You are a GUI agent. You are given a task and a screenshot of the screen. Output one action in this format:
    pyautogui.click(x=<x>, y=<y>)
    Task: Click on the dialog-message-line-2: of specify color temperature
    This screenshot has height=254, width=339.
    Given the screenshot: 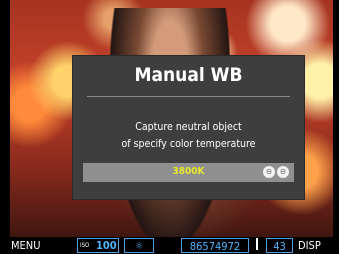 What is the action you would take?
    pyautogui.click(x=188, y=144)
    